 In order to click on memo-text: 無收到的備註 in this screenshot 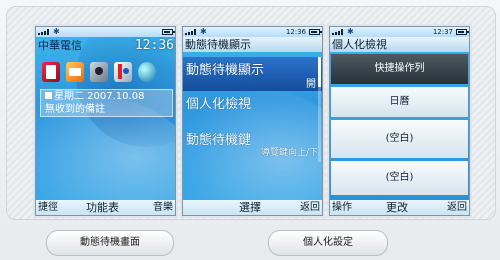, I will do `click(75, 109)`.